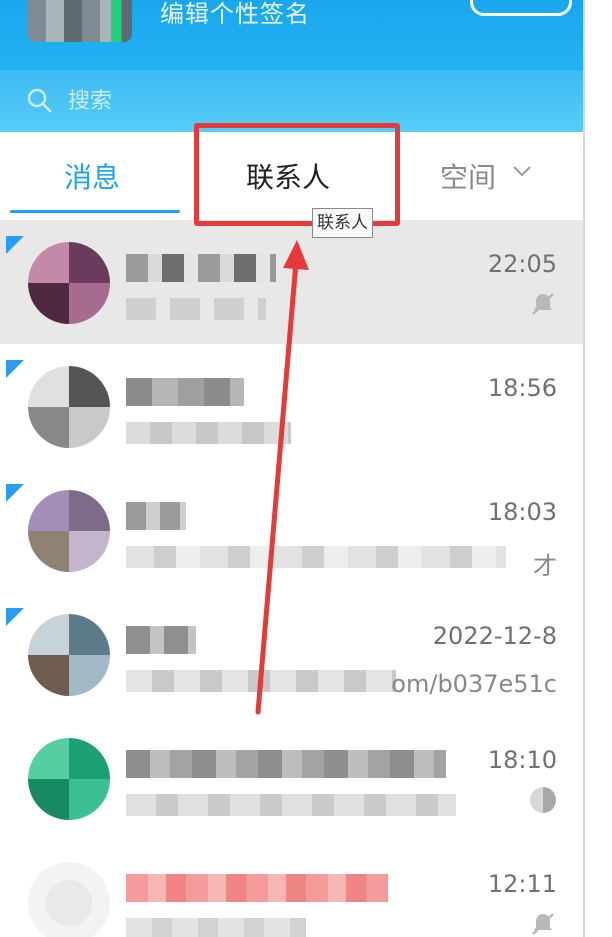 This screenshot has height=937, width=612. Describe the element at coordinates (545, 566) in the screenshot. I see `message-preview: 才` at that location.